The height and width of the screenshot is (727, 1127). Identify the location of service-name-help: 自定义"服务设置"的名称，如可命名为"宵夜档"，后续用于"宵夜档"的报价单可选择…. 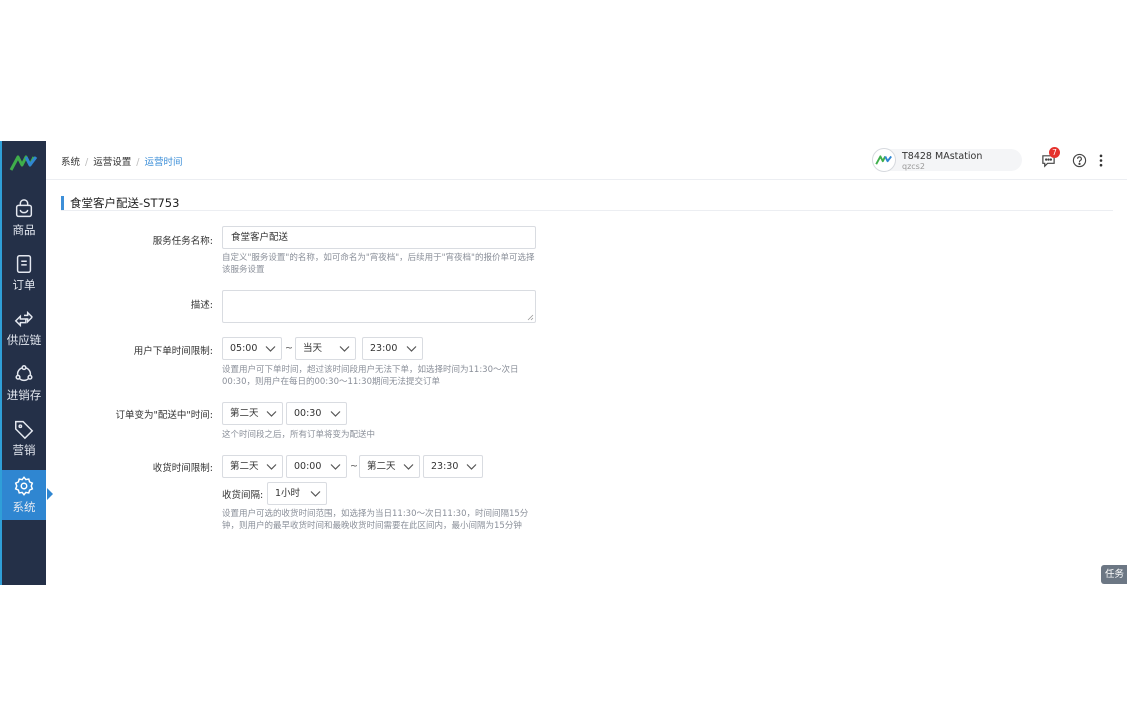
(378, 264).